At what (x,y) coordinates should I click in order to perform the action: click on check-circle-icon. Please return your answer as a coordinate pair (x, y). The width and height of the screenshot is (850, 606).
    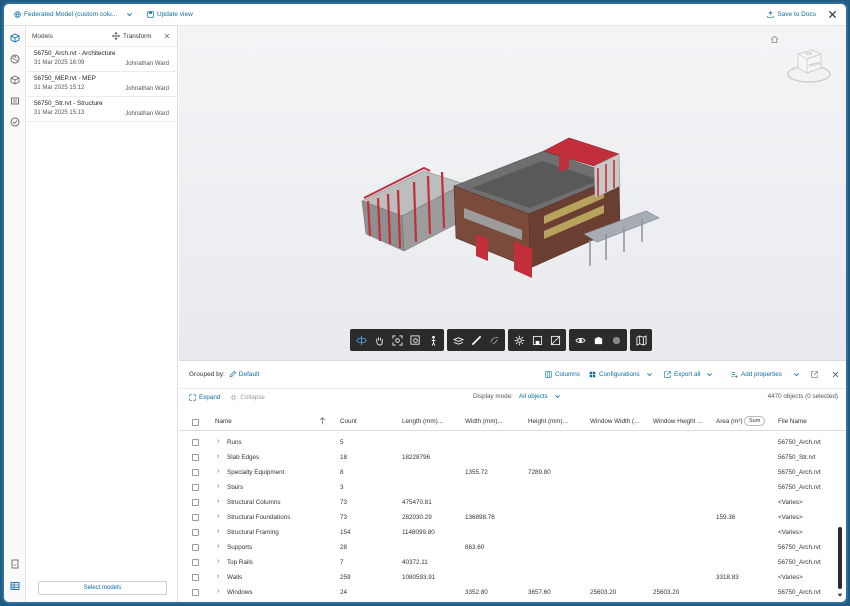
    Looking at the image, I should click on (15, 122).